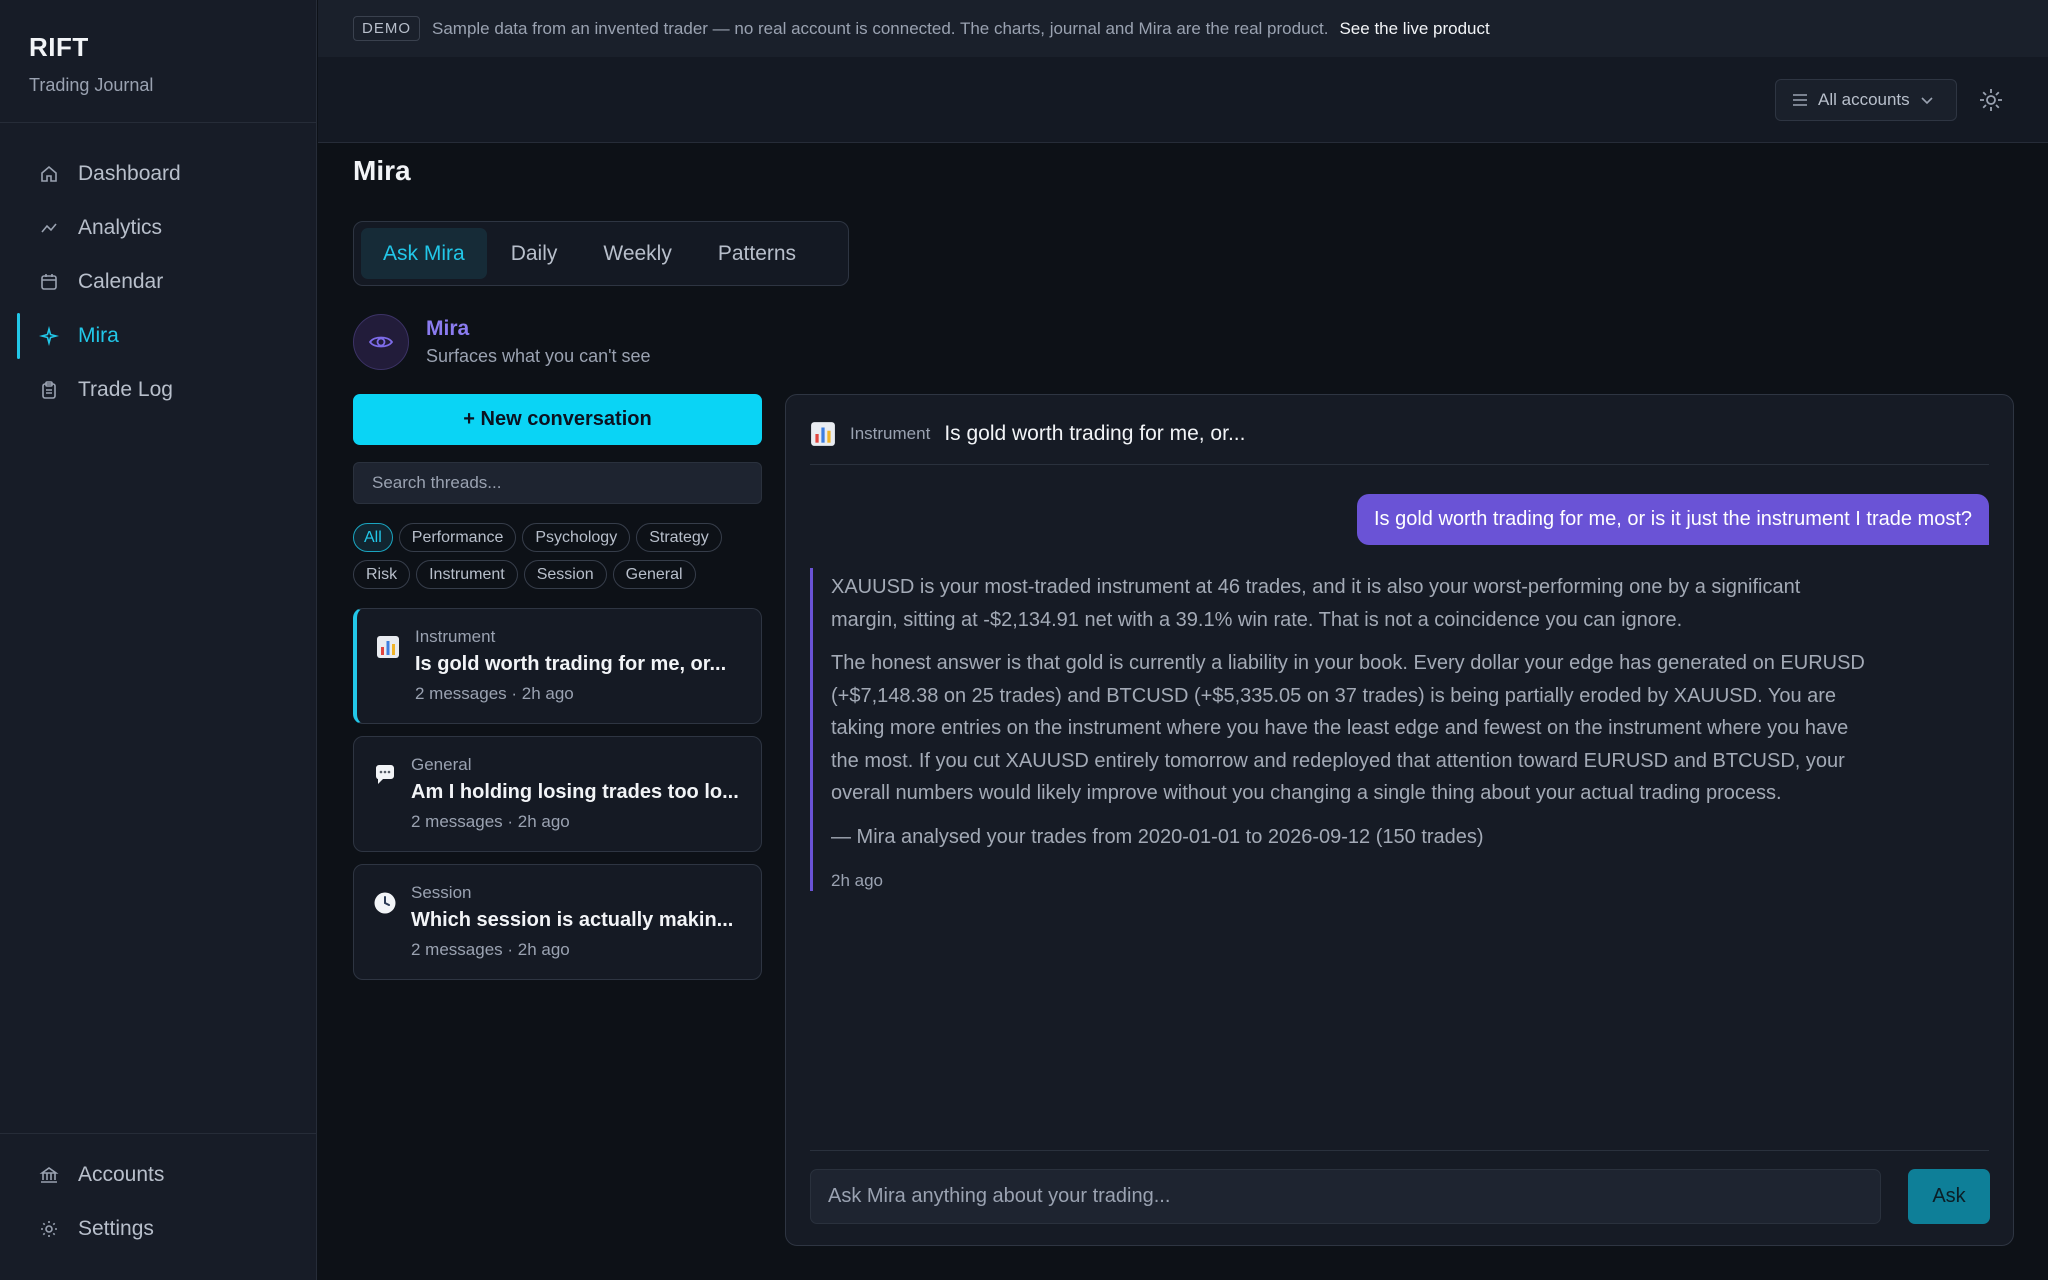  Describe the element at coordinates (49, 1229) in the screenshot. I see `gear-icon` at that location.